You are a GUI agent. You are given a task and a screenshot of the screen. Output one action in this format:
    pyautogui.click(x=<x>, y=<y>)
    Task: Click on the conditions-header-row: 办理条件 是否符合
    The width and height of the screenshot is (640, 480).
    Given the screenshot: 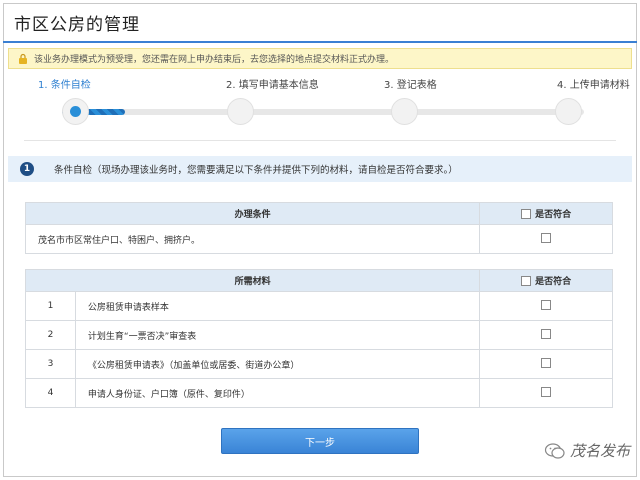 What is the action you would take?
    pyautogui.click(x=318, y=213)
    